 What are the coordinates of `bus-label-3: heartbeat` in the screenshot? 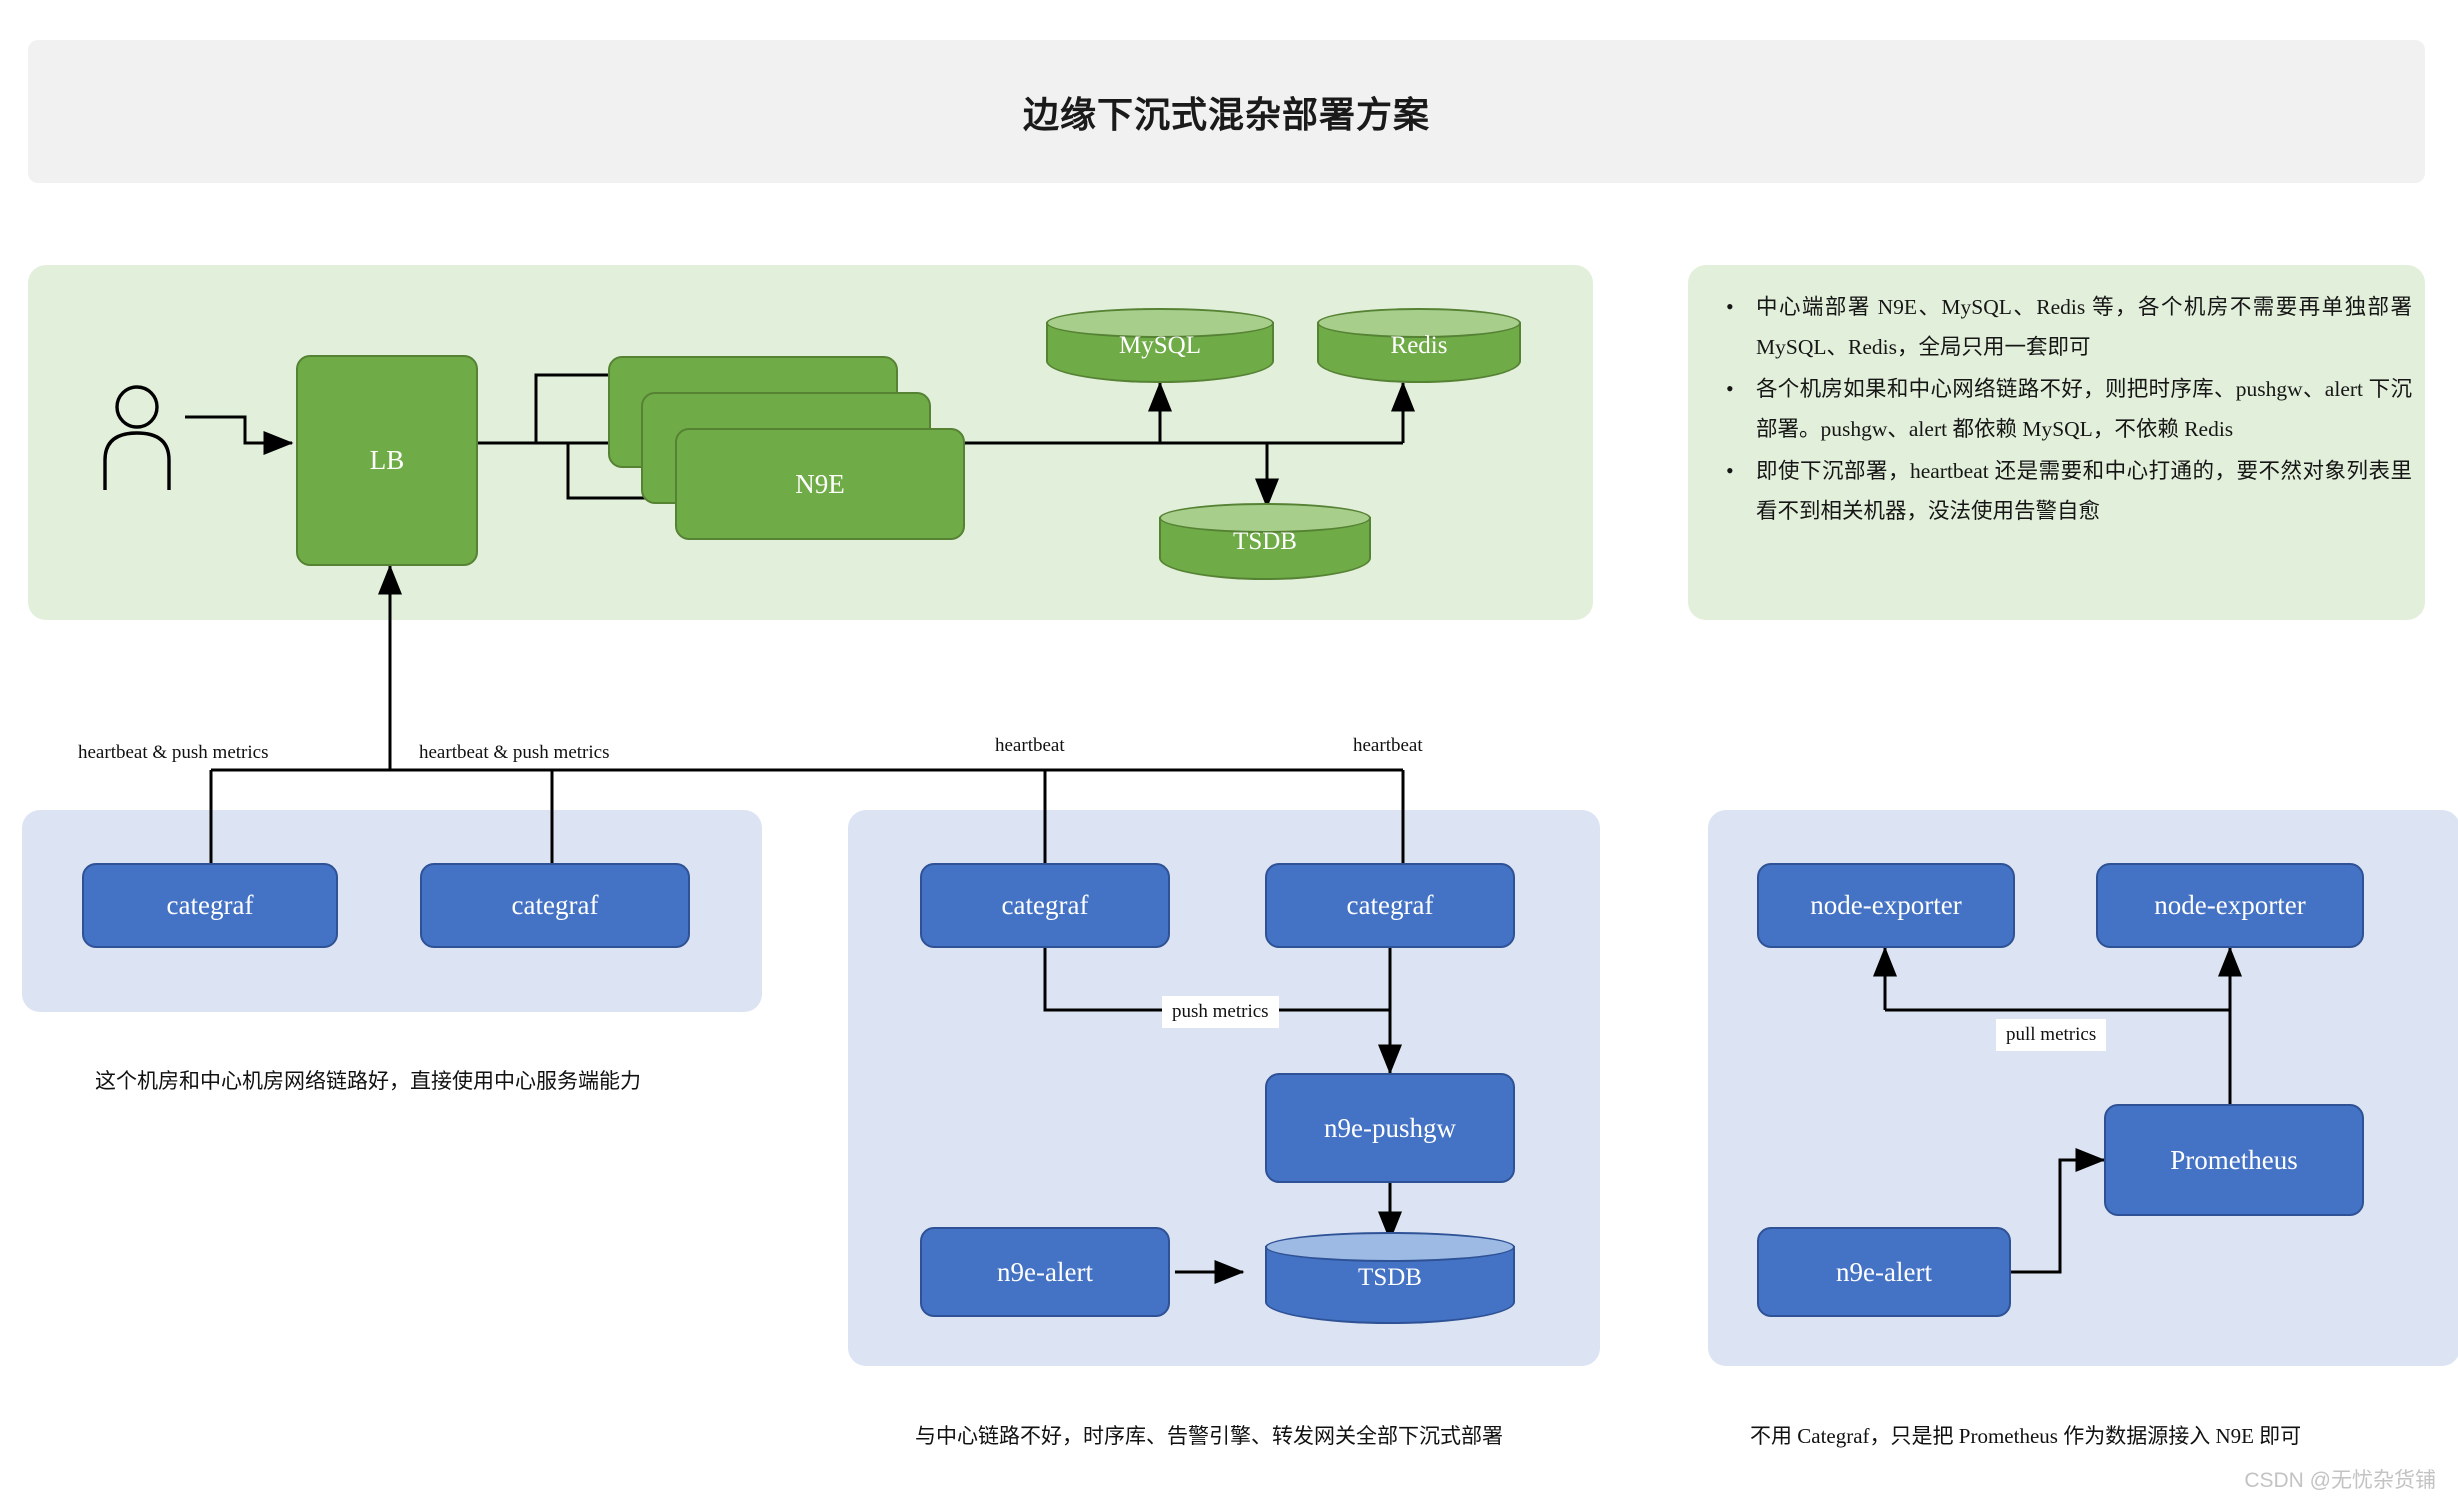 It's located at (1030, 745).